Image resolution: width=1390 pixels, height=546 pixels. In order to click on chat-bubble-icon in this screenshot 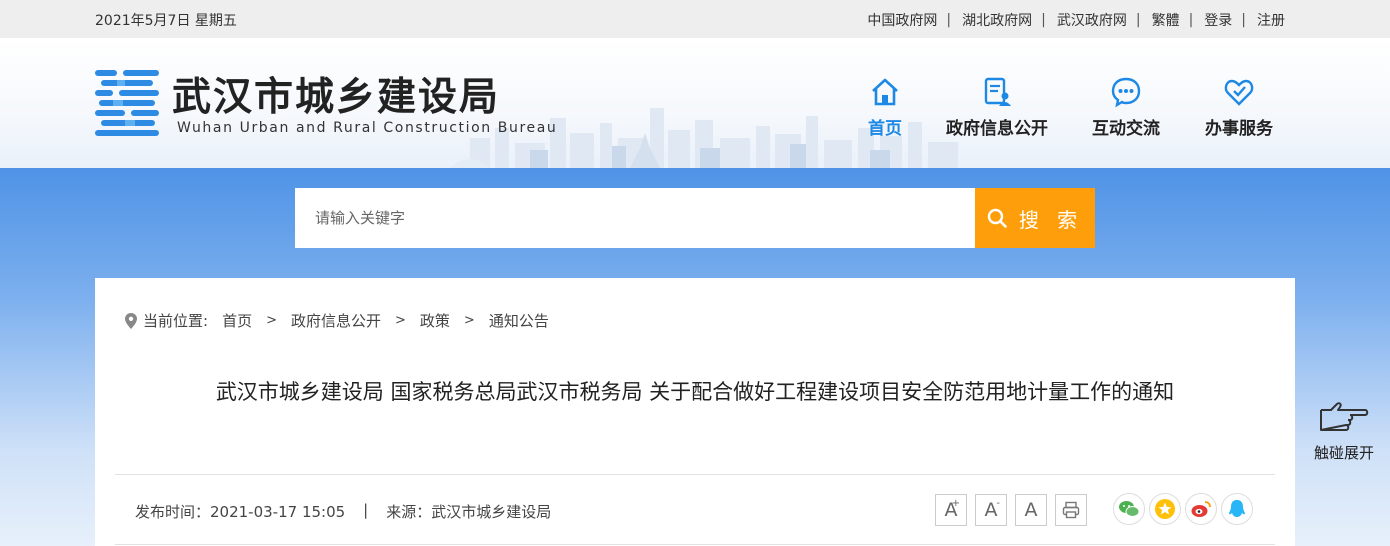, I will do `click(1126, 92)`.